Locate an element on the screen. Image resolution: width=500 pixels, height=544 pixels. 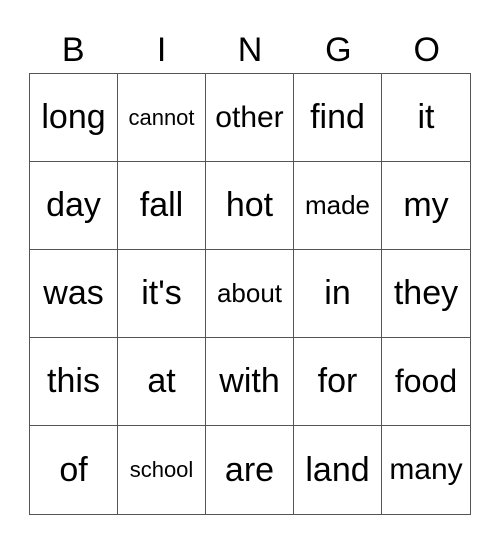
bingo-cell: was is located at coordinates (74, 294).